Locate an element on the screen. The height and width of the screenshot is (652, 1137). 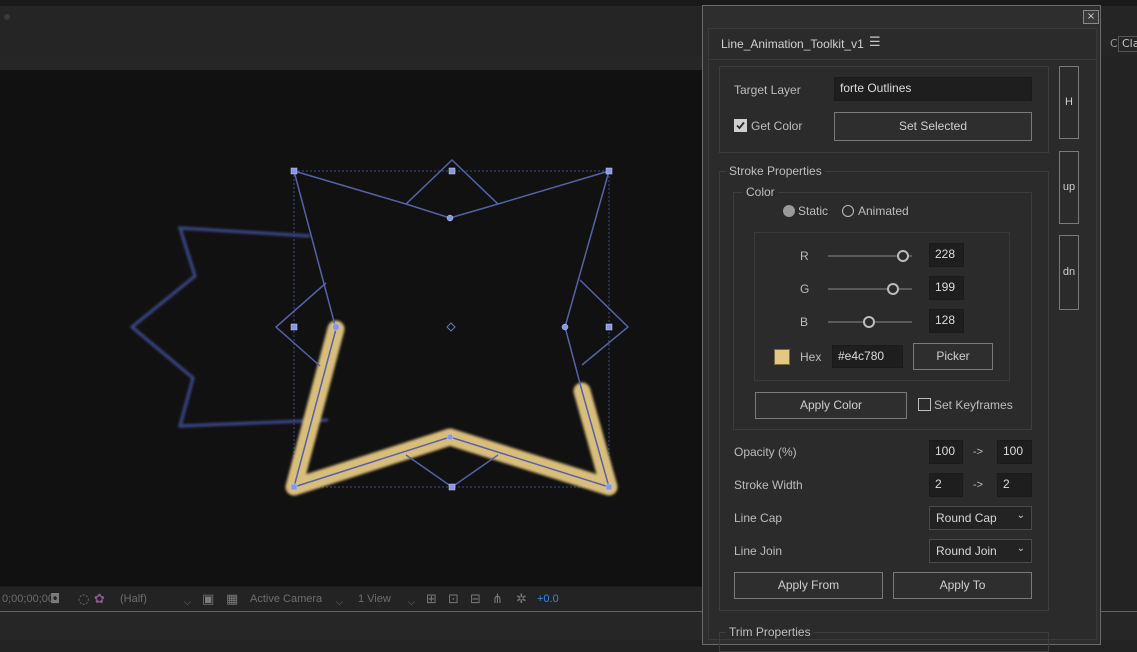
get-color-checkbox is located at coordinates (740, 125).